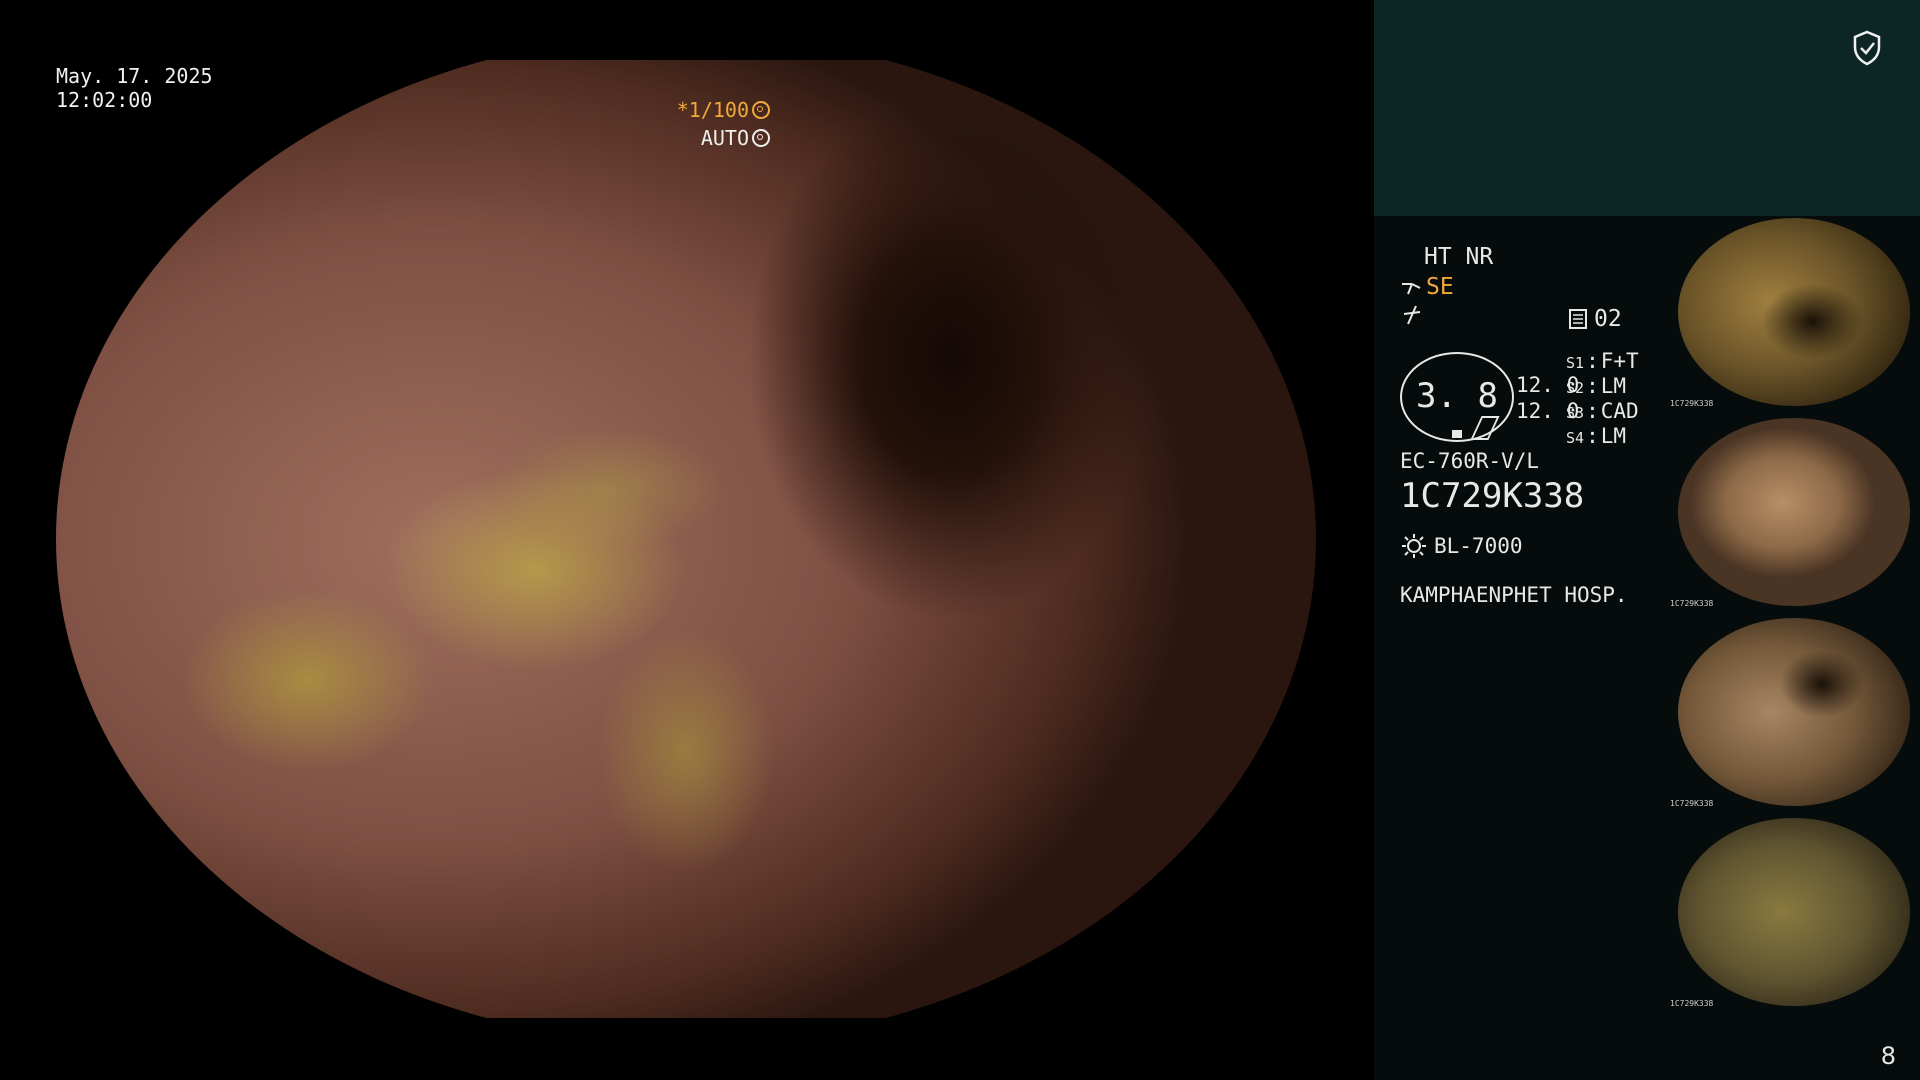  Describe the element at coordinates (1888, 1056) in the screenshot. I see `page-number: 8` at that location.